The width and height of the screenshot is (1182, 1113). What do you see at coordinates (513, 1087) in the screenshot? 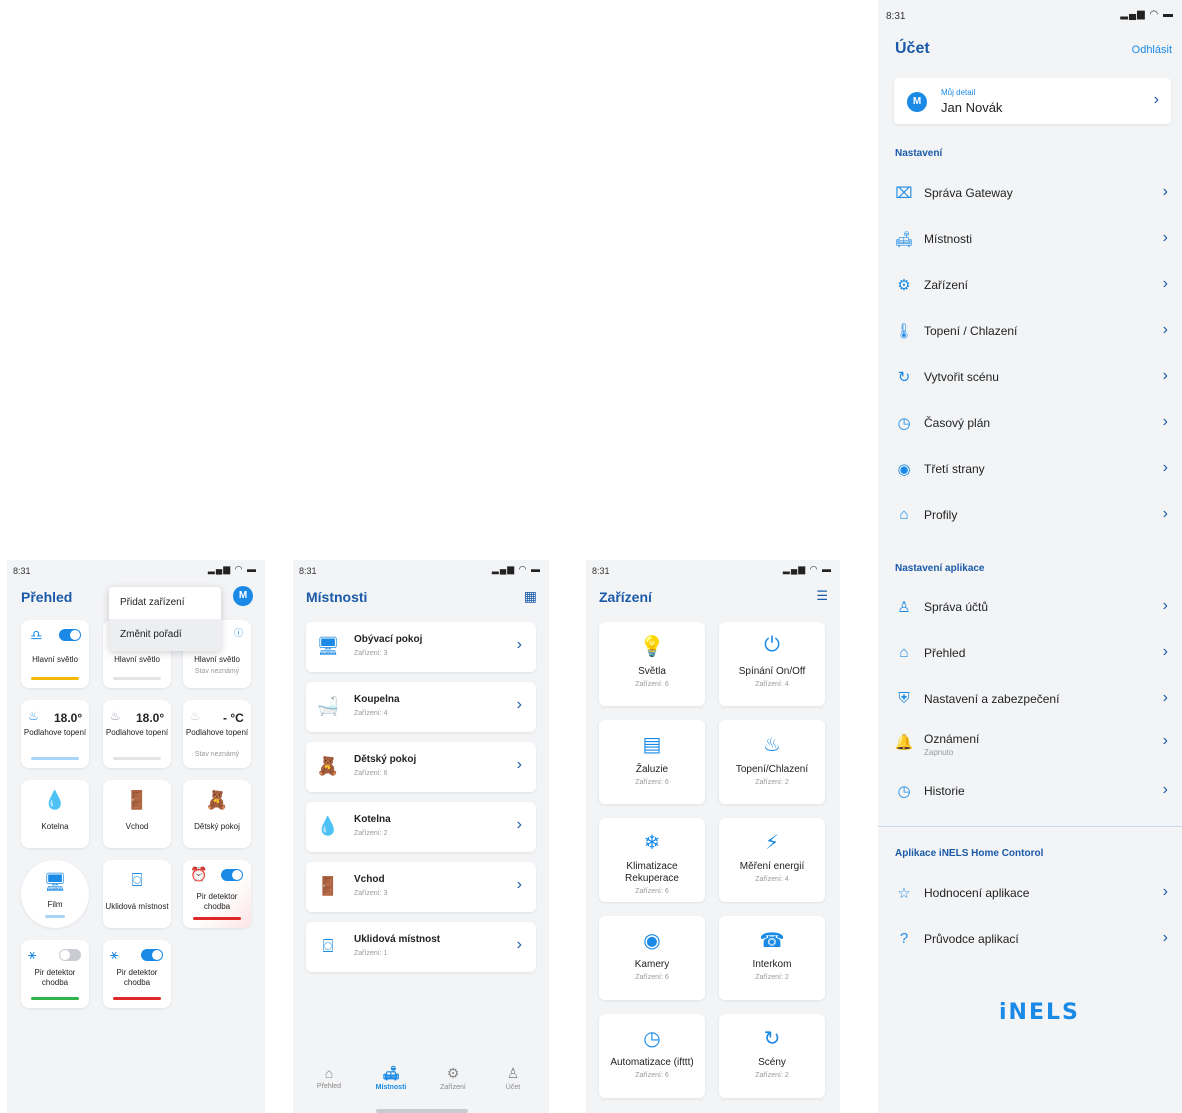
I see `nav-label: Účet` at bounding box center [513, 1087].